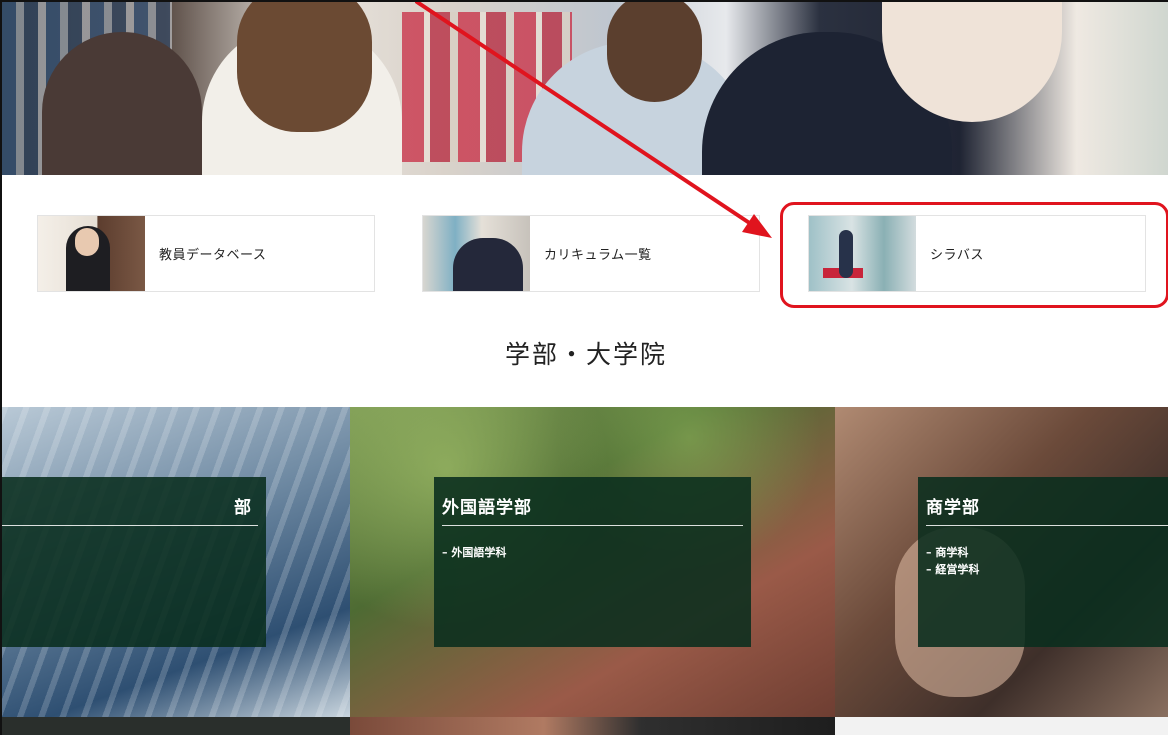 The image size is (1168, 735). What do you see at coordinates (585, 354) in the screenshot?
I see `section-title: 学部・大学院` at bounding box center [585, 354].